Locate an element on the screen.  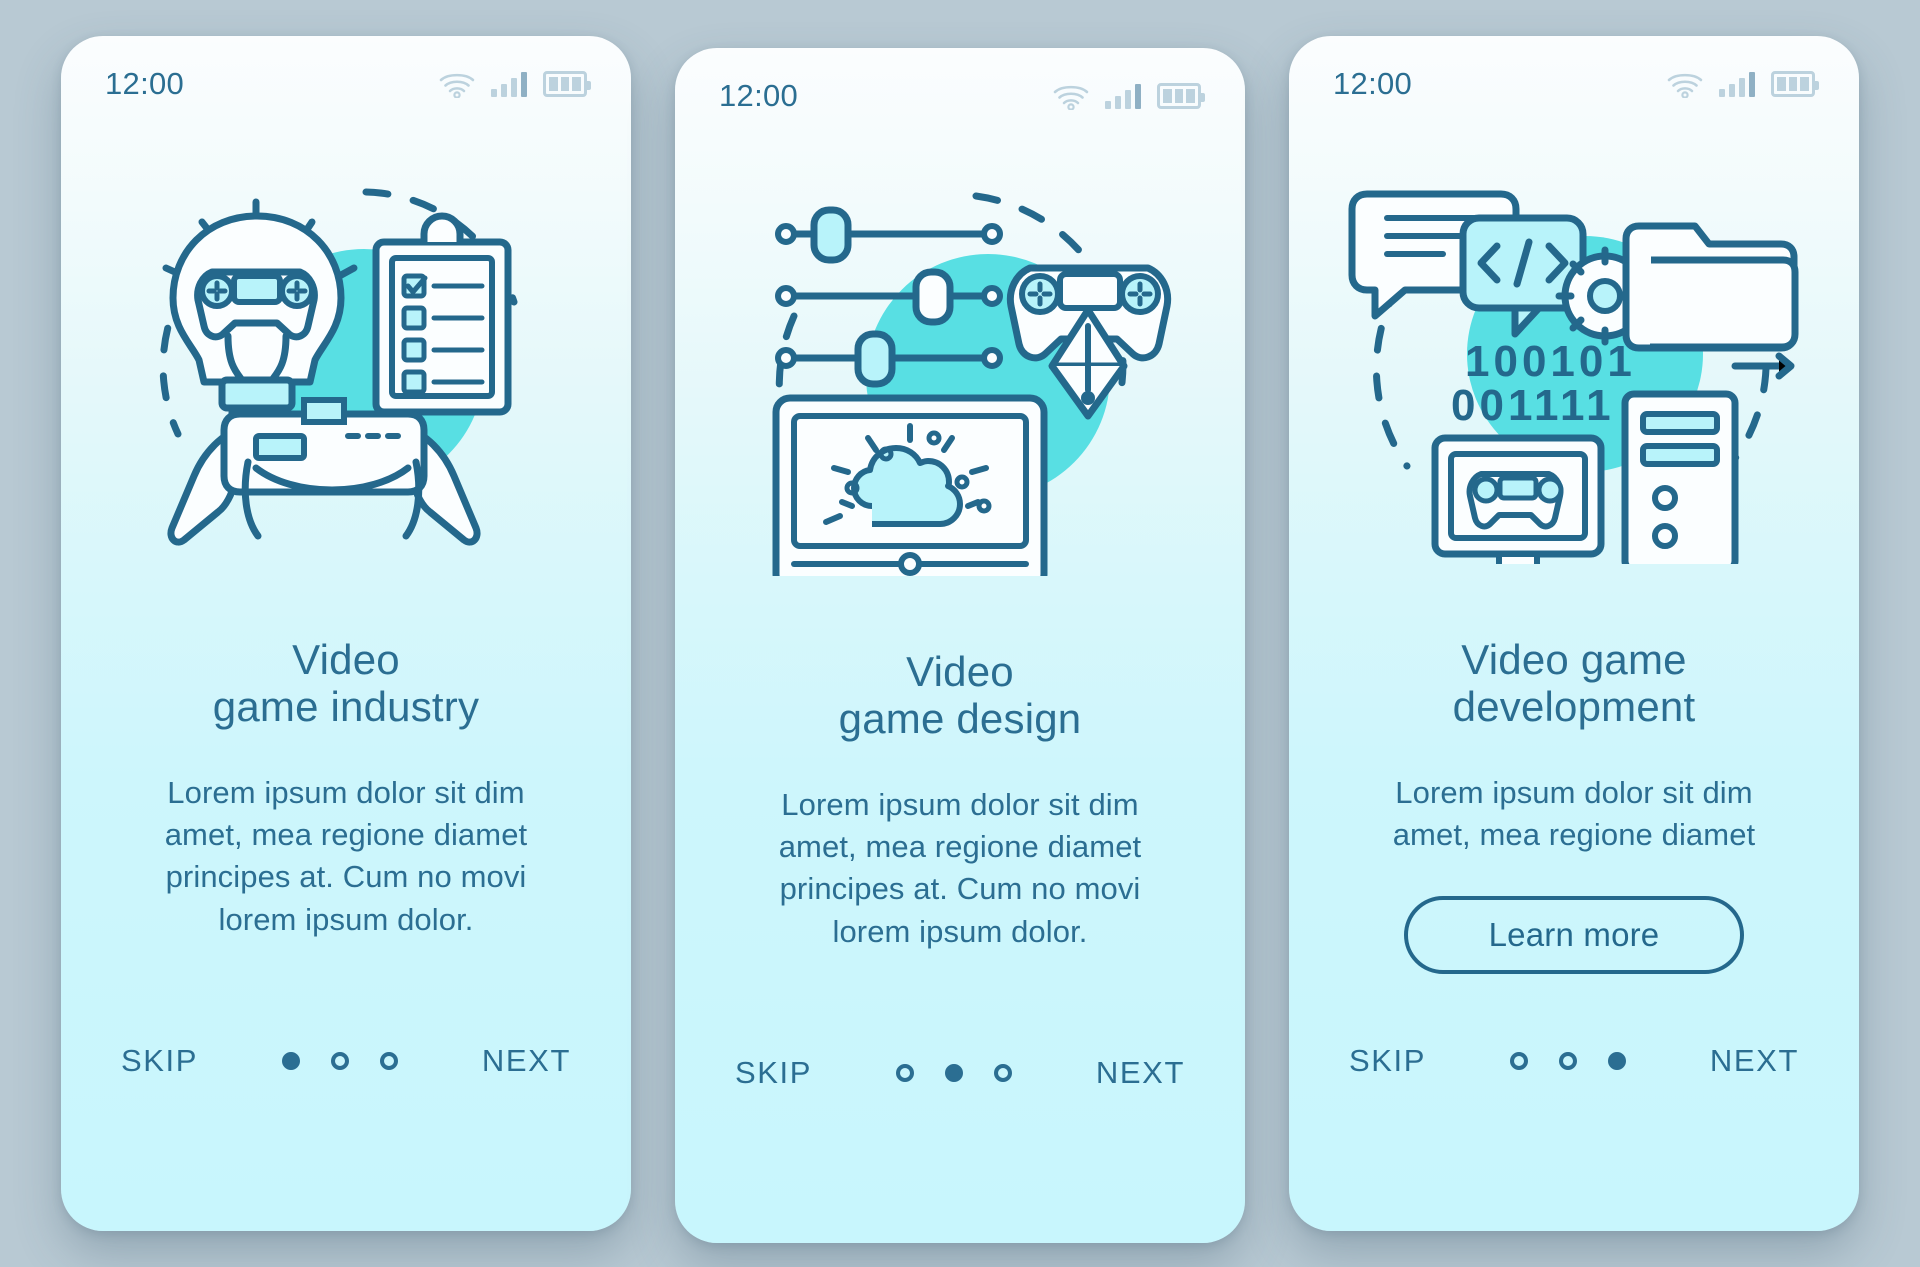
learn-more-button-wrap: Learn more is located at coordinates (1574, 935).